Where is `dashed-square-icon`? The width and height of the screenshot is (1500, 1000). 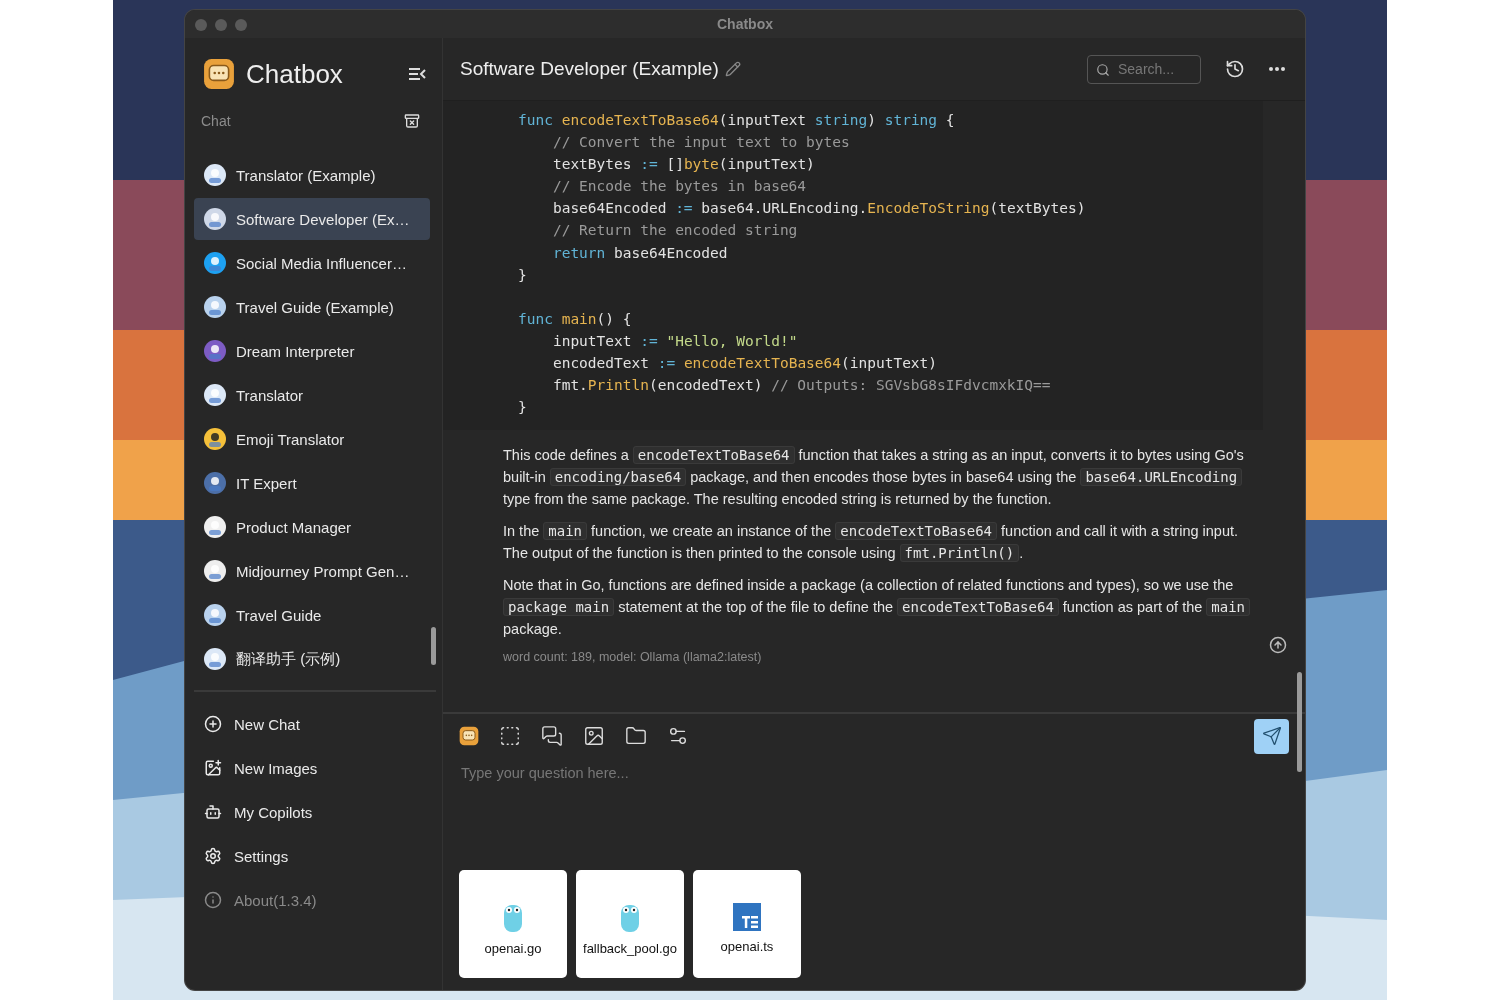
dashed-square-icon is located at coordinates (510, 736).